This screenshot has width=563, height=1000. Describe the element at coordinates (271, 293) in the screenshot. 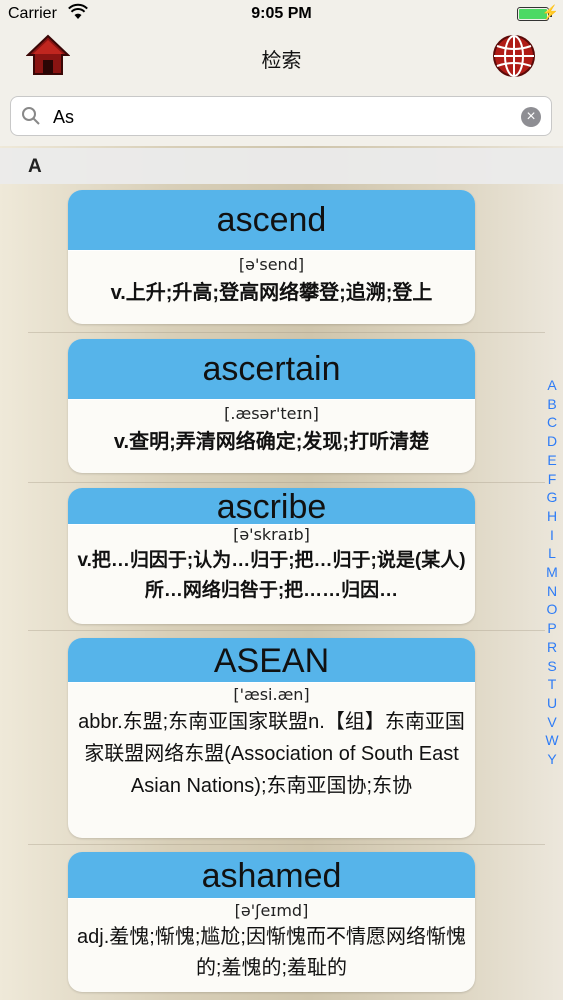

I see `definition: v.上升;升高;登高网络攀登;追溯;登上` at that location.